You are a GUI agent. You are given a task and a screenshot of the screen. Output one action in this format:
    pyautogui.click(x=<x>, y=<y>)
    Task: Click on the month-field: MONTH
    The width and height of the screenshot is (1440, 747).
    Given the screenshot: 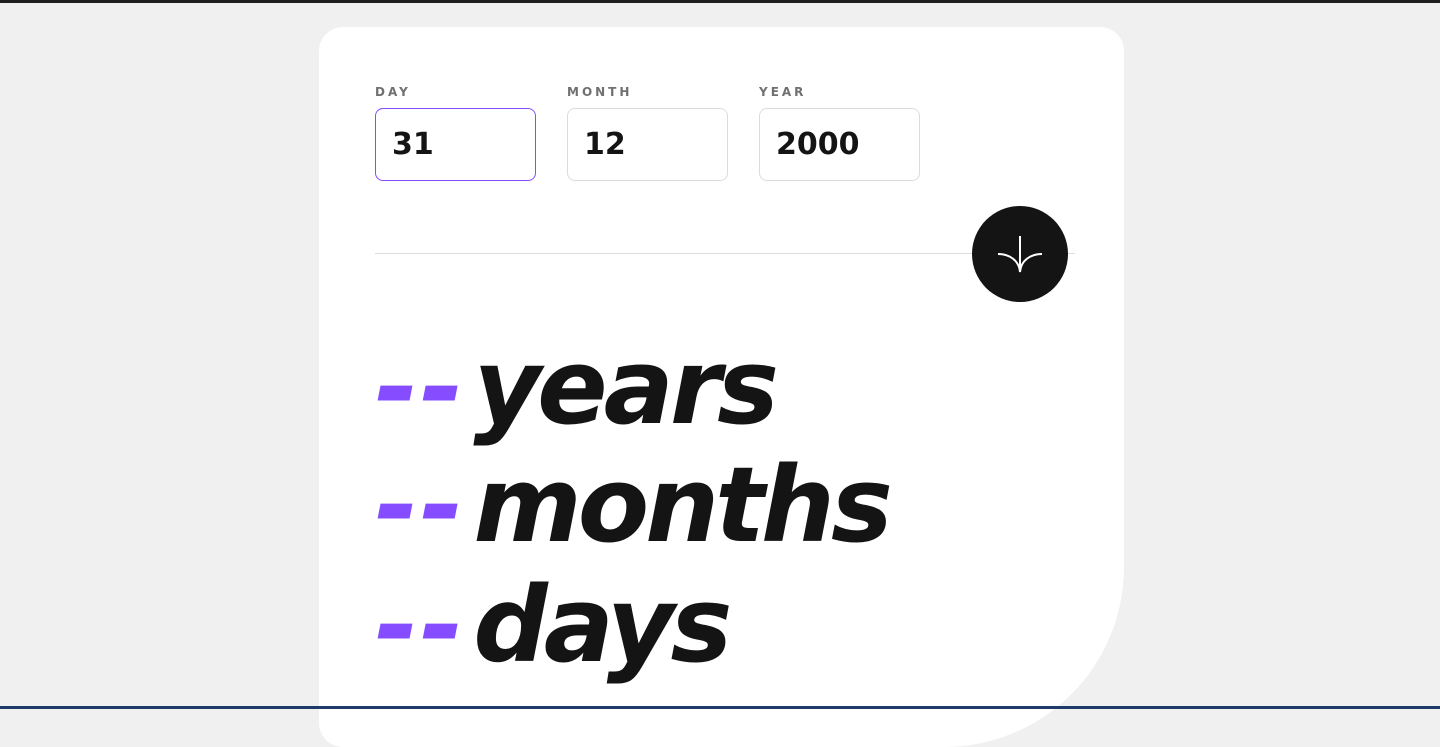 What is the action you would take?
    pyautogui.click(x=647, y=132)
    